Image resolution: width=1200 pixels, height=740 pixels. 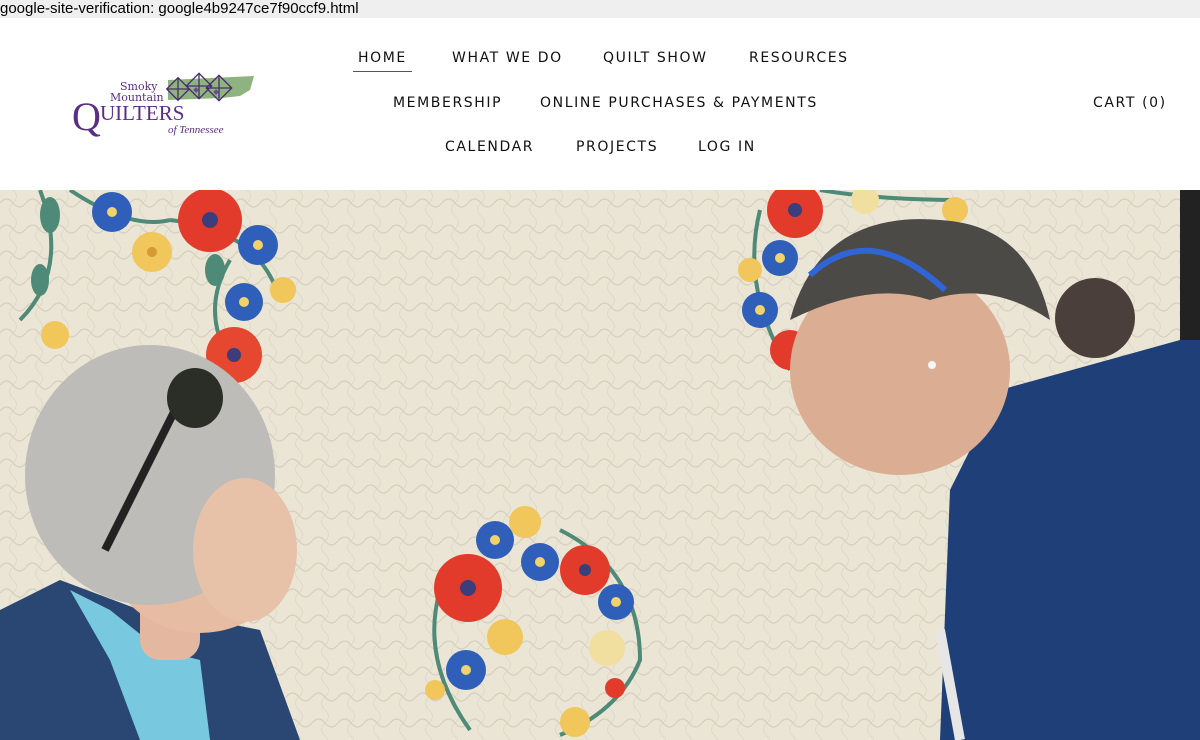 What do you see at coordinates (727, 147) in the screenshot?
I see `nav-item-log-in: LOG IN` at bounding box center [727, 147].